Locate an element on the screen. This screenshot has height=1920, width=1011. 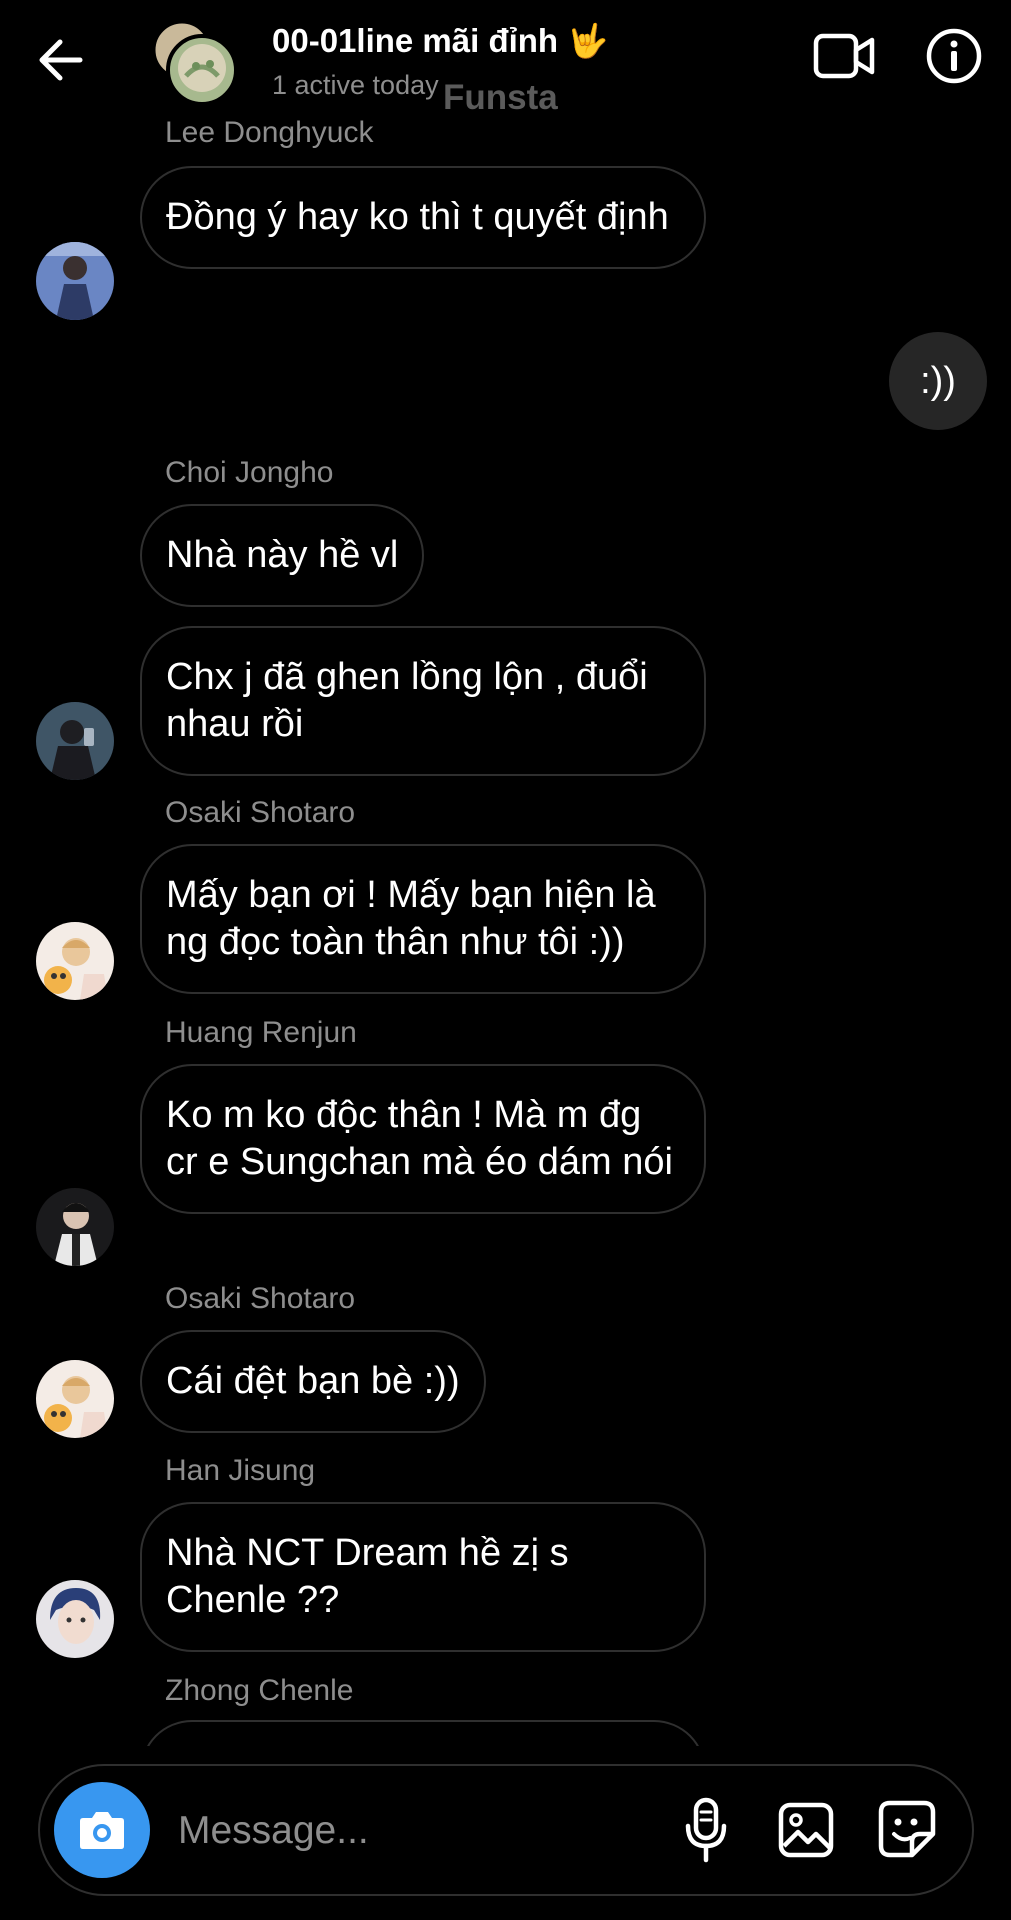
back-arrow-icon is located at coordinates (61, 60).